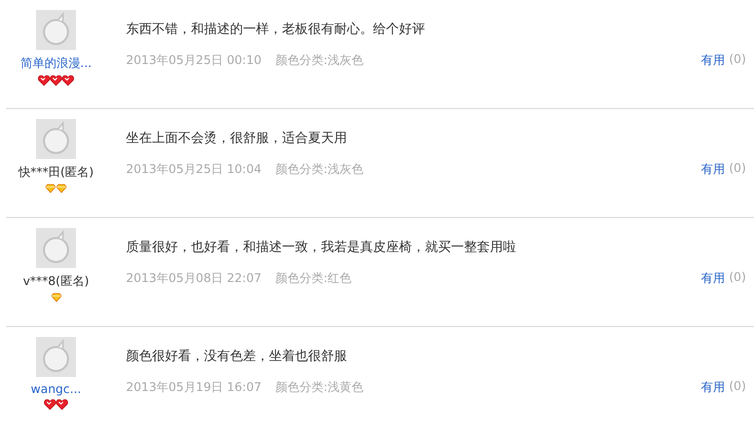 The height and width of the screenshot is (434, 754). Describe the element at coordinates (314, 278) in the screenshot. I see `variant-label: 颜色分类:红色` at that location.